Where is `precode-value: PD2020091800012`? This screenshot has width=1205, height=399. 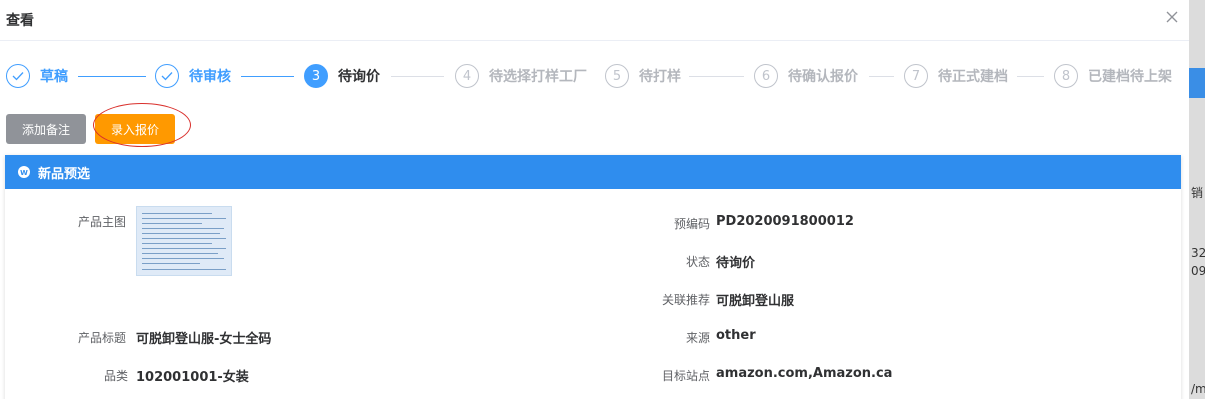 precode-value: PD2020091800012 is located at coordinates (785, 221).